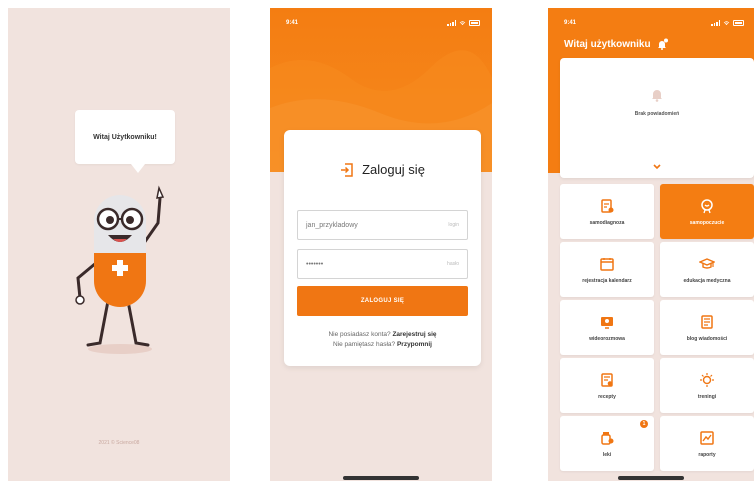 The height and width of the screenshot is (481, 754). What do you see at coordinates (644, 424) in the screenshot?
I see `notification-badge: 1` at bounding box center [644, 424].